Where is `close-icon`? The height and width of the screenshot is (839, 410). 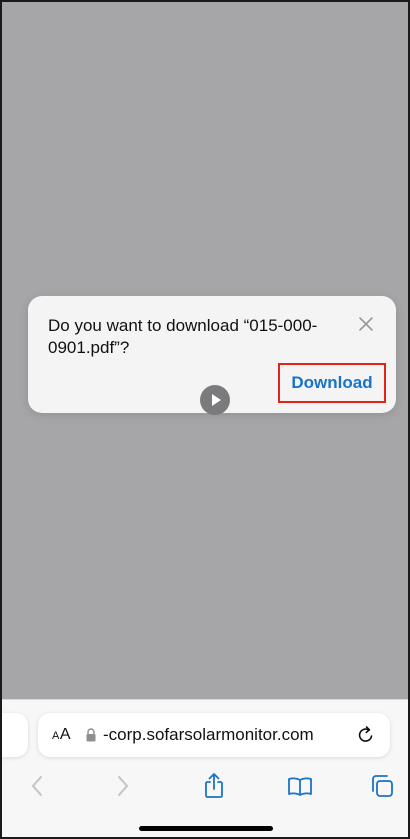 close-icon is located at coordinates (366, 324).